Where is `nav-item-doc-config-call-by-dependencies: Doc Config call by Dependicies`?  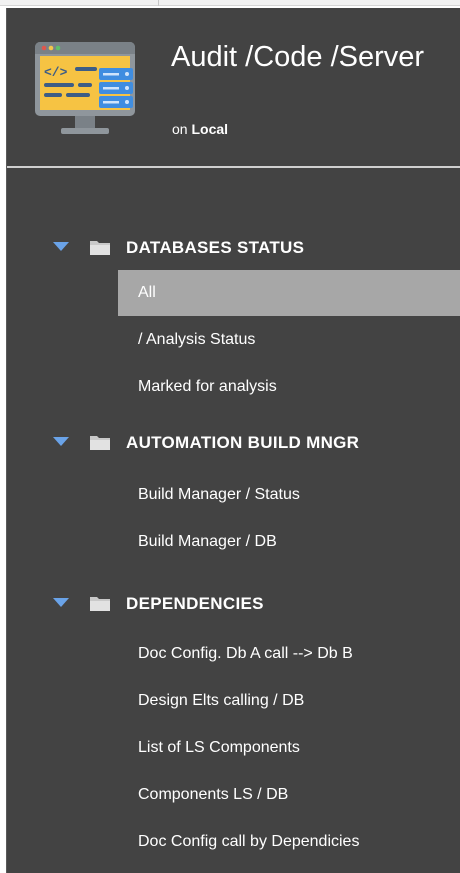
nav-item-doc-config-call-by-dependencies: Doc Config call by Dependicies is located at coordinates (289, 842).